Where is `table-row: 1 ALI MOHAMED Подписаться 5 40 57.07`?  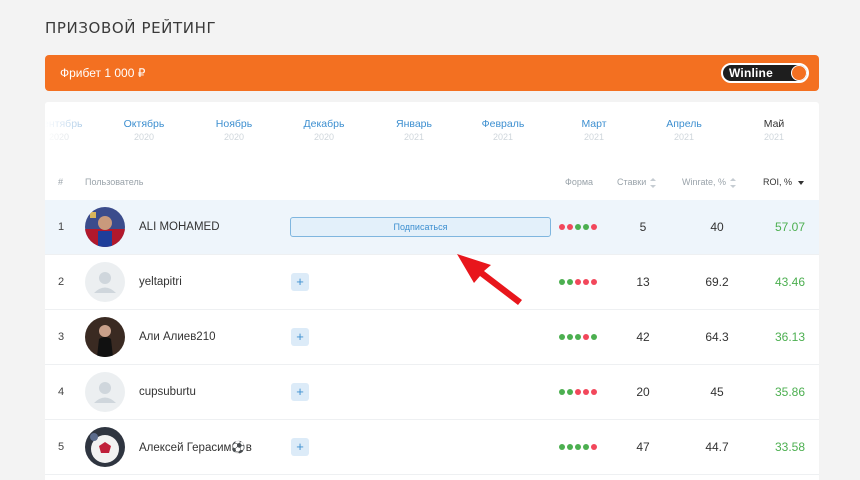
table-row: 1 ALI MOHAMED Подписаться 5 40 57.07 is located at coordinates (432, 227).